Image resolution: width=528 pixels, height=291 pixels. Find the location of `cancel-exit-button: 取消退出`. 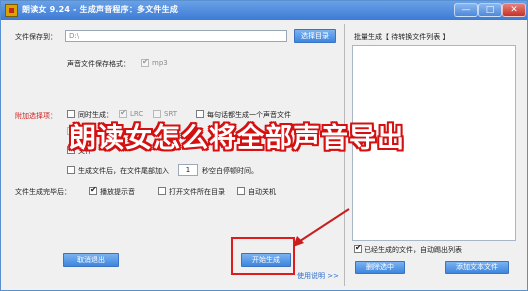

cancel-exit-button: 取消退出 is located at coordinates (91, 260).